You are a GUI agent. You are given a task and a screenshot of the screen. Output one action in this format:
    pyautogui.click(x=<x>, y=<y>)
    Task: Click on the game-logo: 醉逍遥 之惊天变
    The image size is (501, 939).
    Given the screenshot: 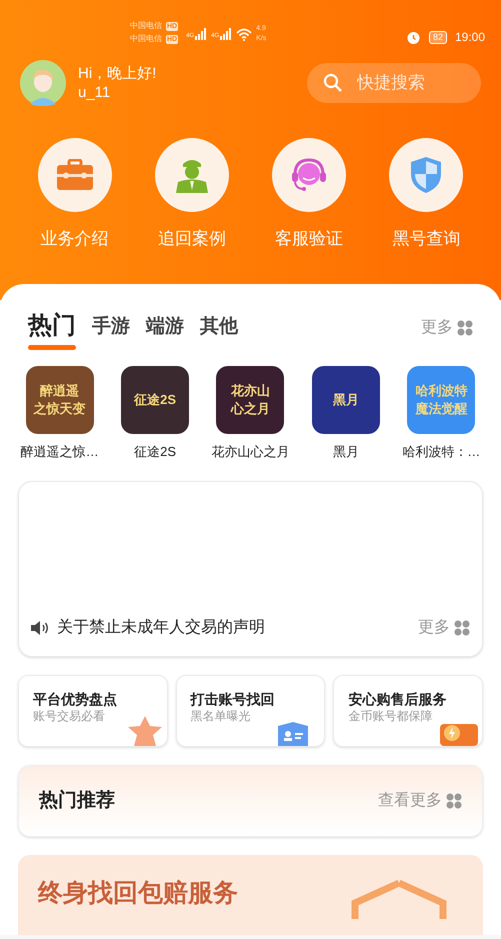 What is the action you would take?
    pyautogui.click(x=60, y=400)
    